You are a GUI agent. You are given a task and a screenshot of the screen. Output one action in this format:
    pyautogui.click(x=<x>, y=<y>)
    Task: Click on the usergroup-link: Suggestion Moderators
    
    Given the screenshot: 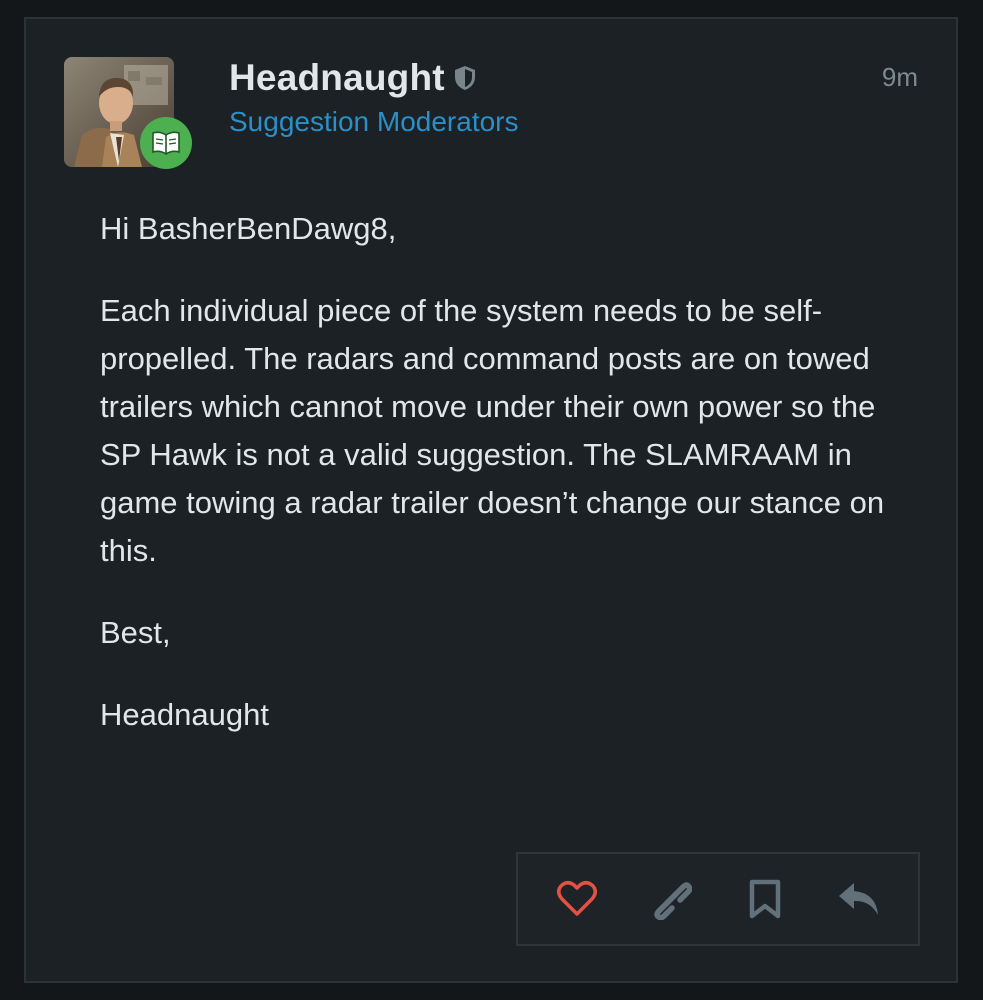 What is the action you would take?
    pyautogui.click(x=374, y=122)
    